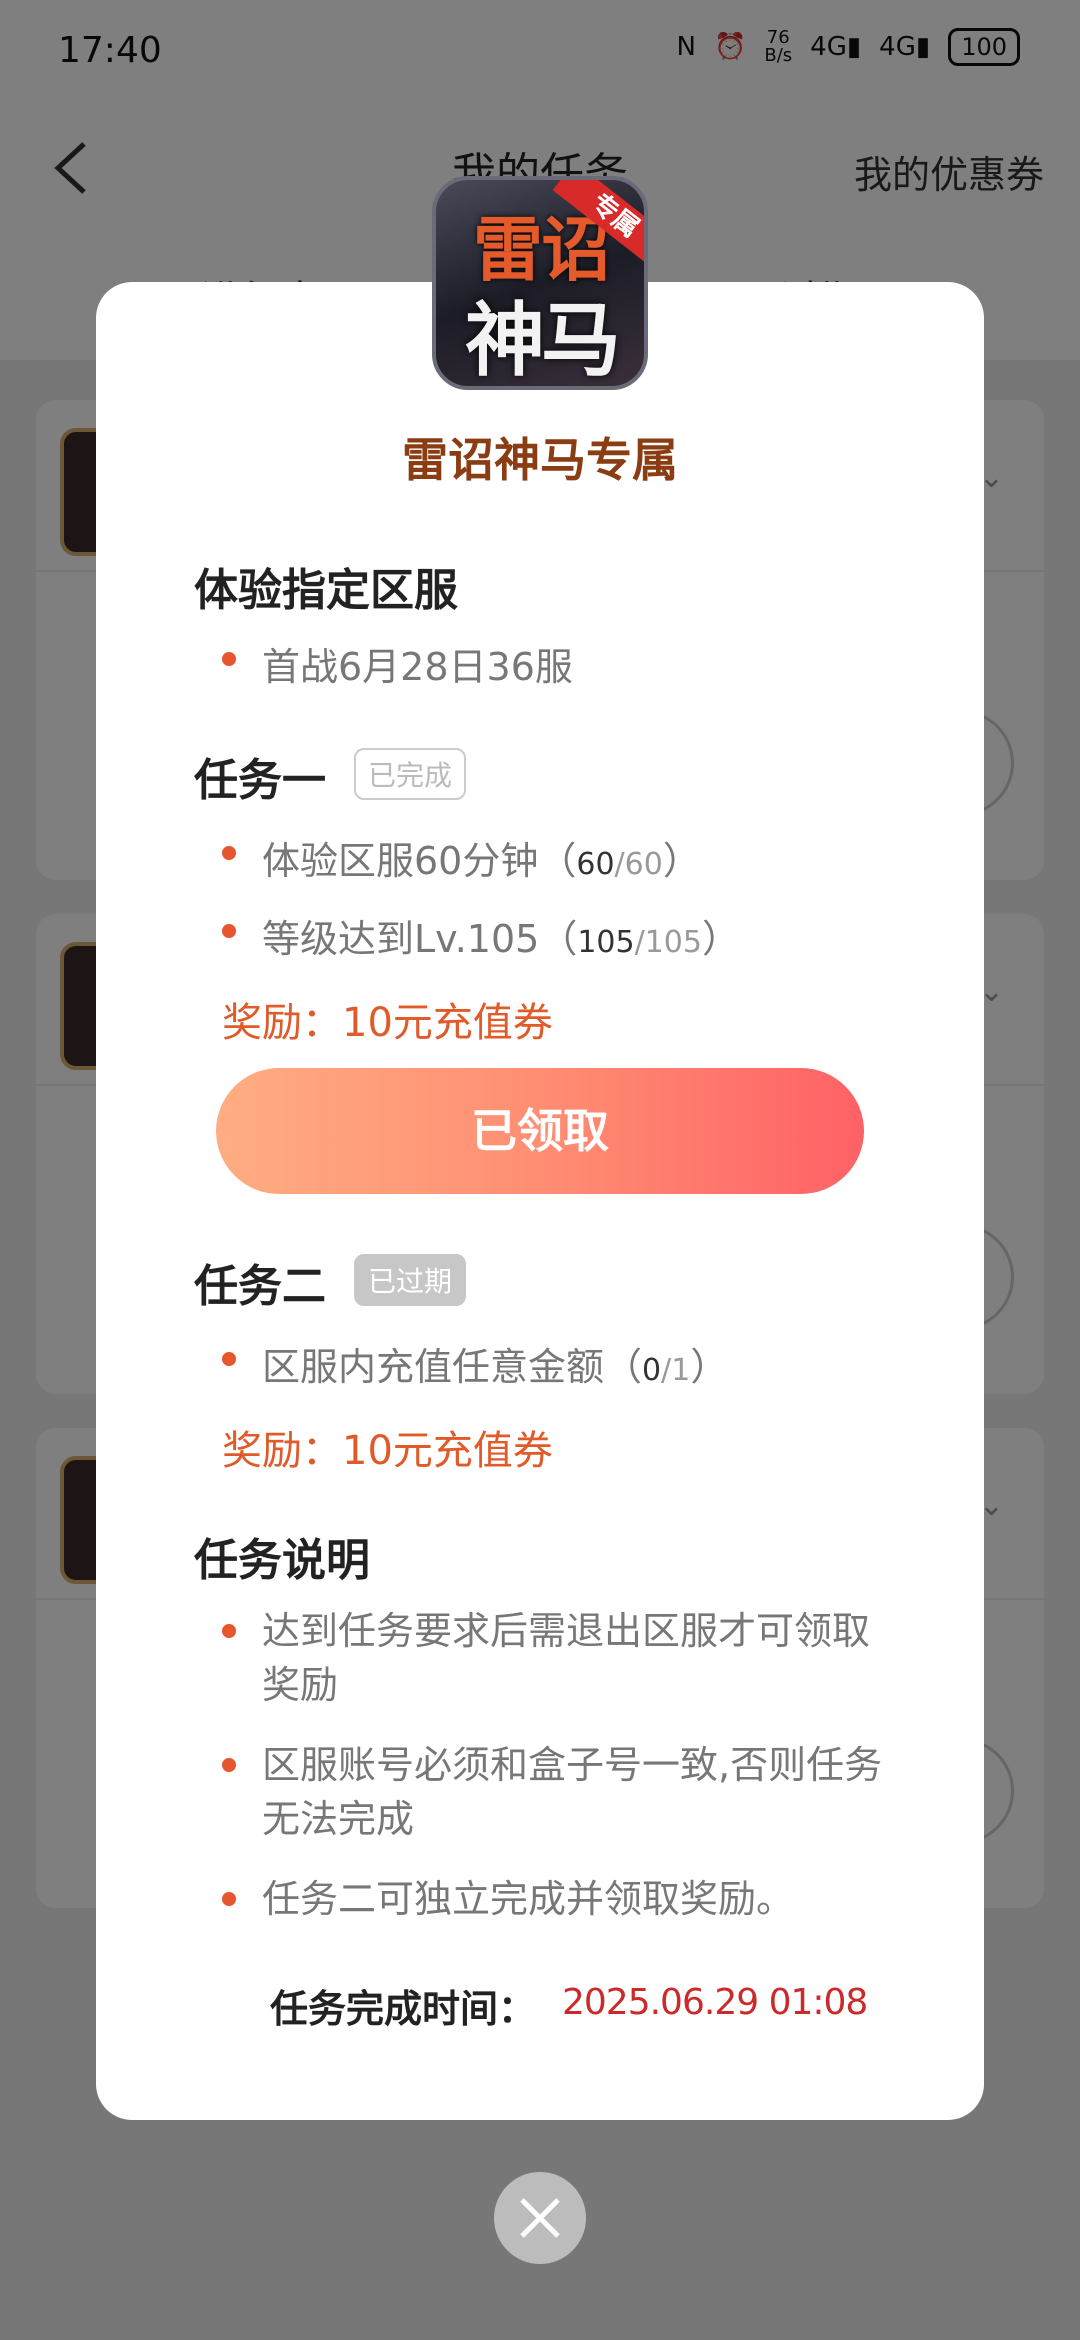 The height and width of the screenshot is (2340, 1080). I want to click on task-one-item-text: 等级达到Lv.105（, so click(420, 939).